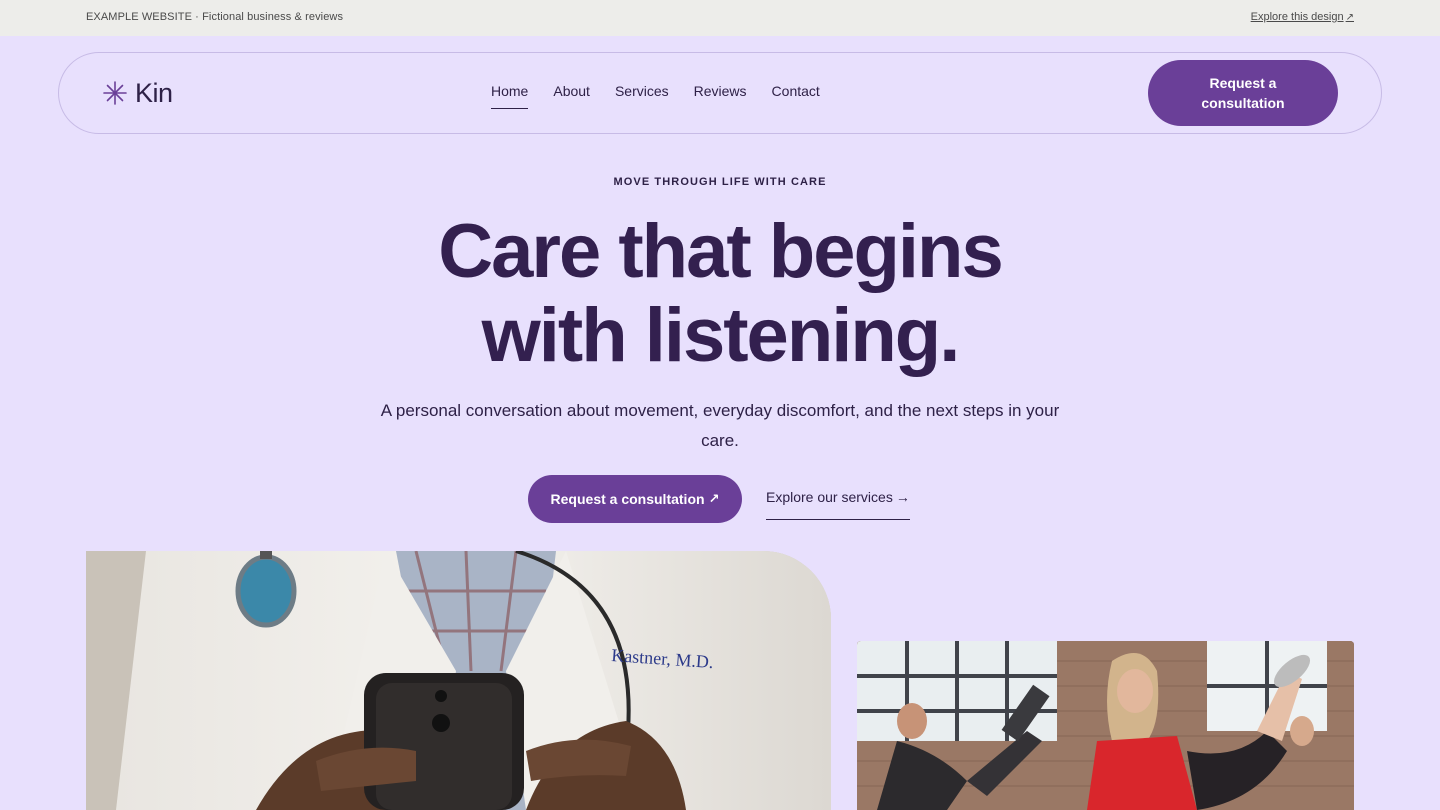  What do you see at coordinates (1243, 93) in the screenshot?
I see `request-consultation-button: Request a consultation` at bounding box center [1243, 93].